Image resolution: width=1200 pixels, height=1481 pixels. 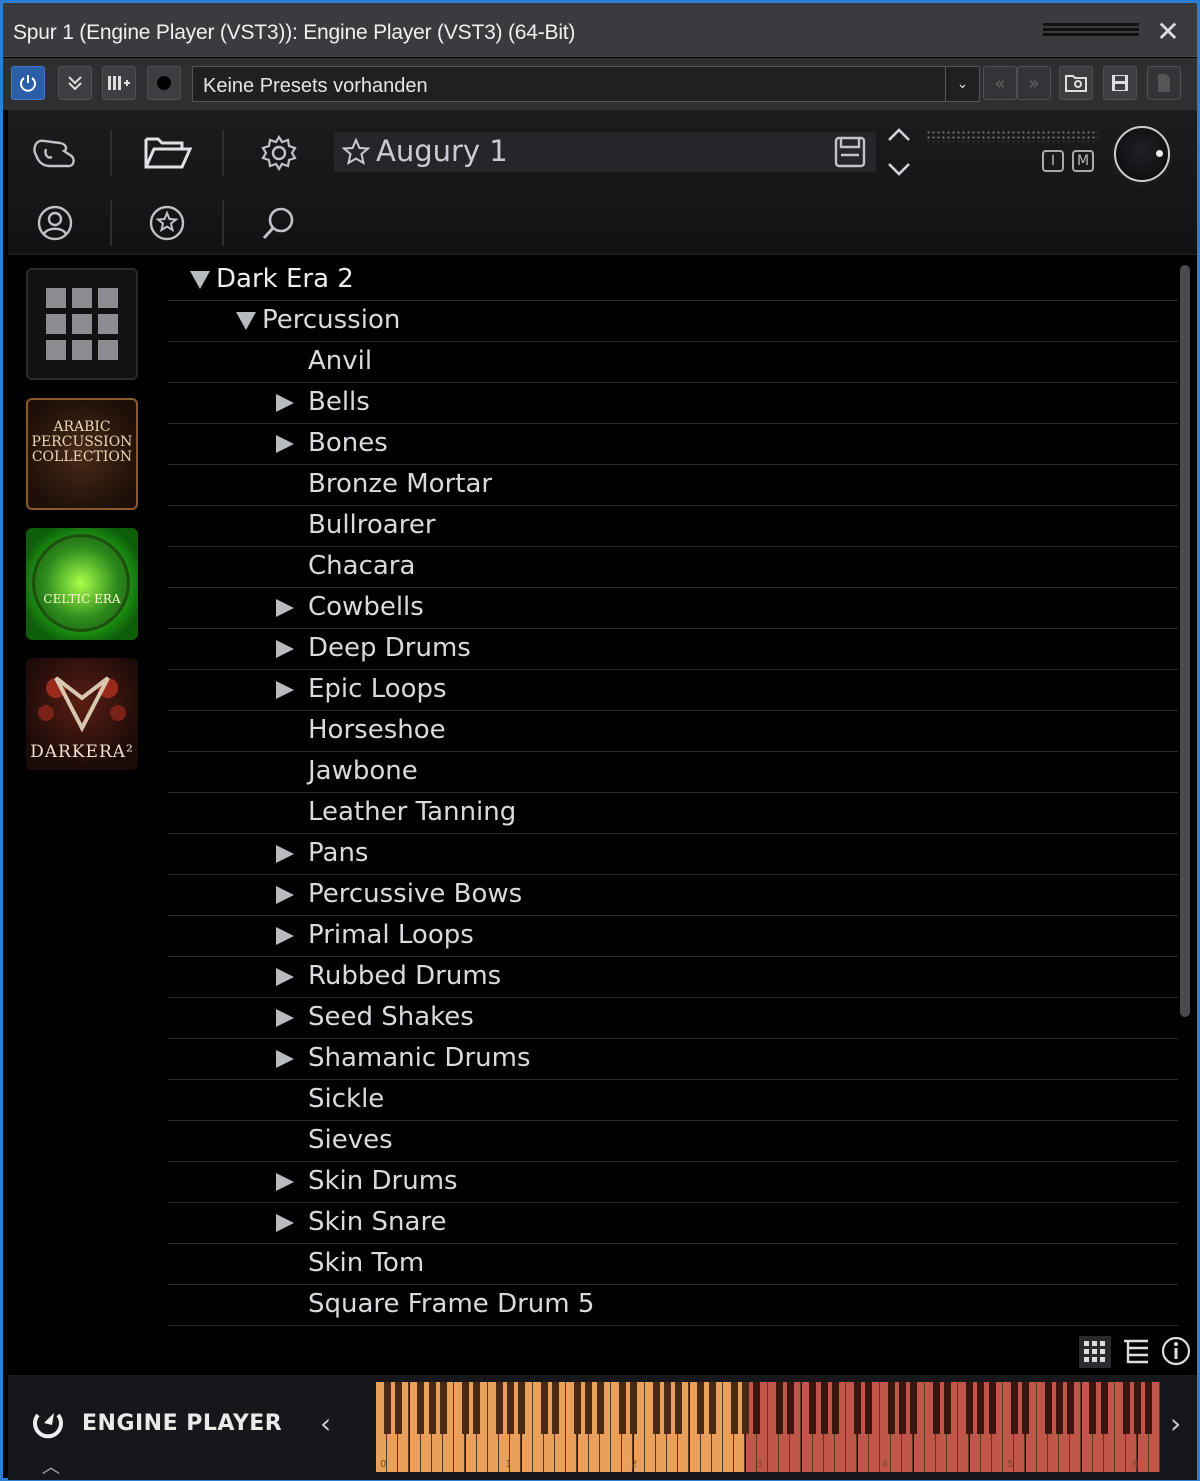 What do you see at coordinates (1176, 1353) in the screenshot?
I see `info-button` at bounding box center [1176, 1353].